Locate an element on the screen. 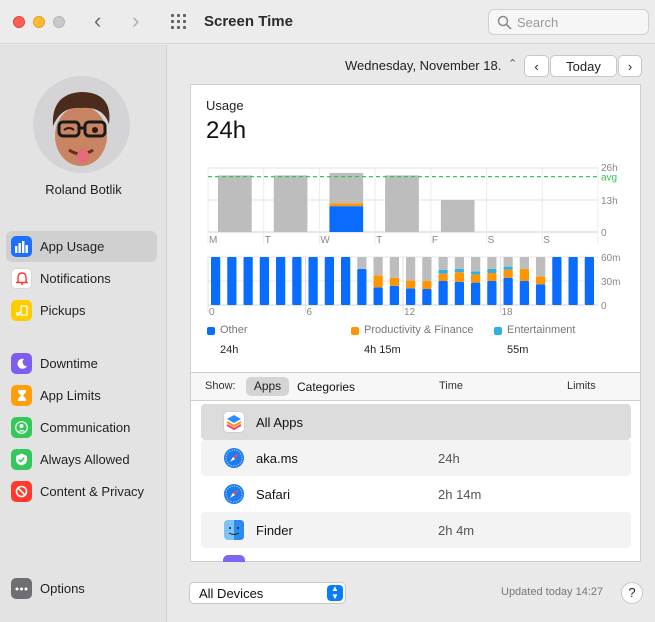 Image resolution: width=655 pixels, height=622 pixels. hourglass-icon is located at coordinates (21, 395).